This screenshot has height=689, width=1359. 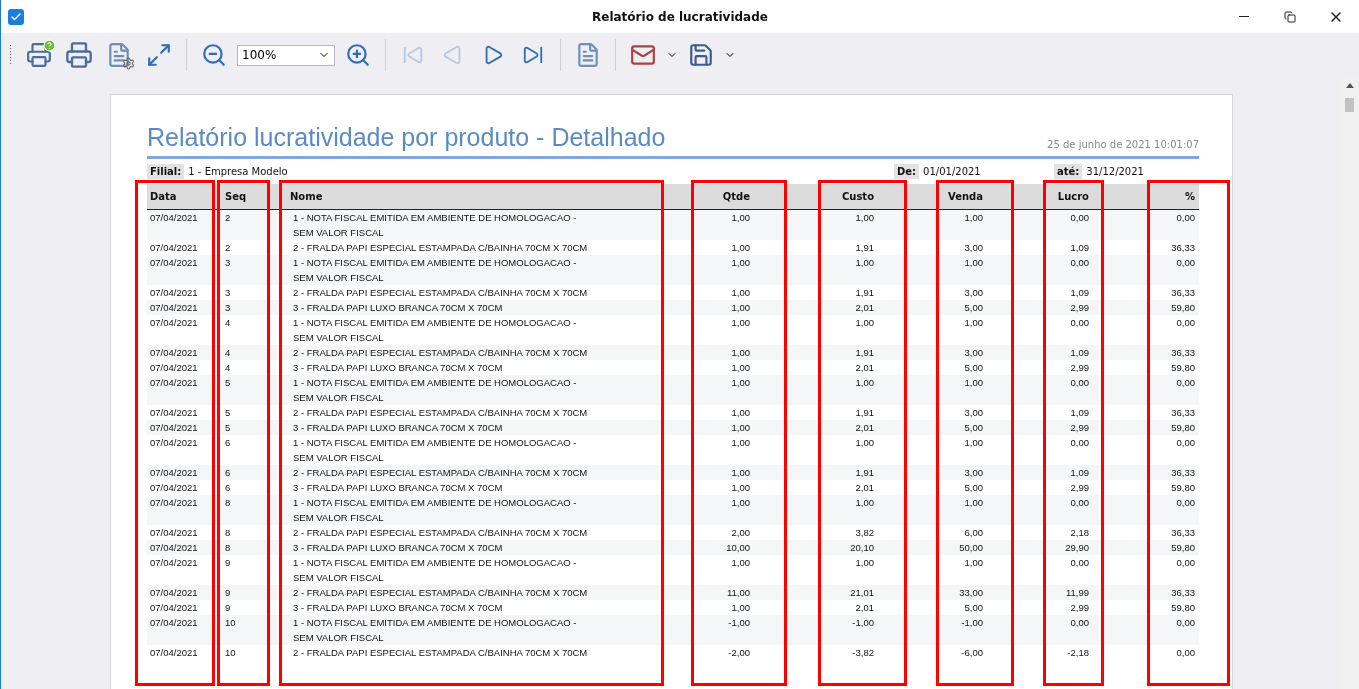 What do you see at coordinates (862, 548) in the screenshot?
I see `table-cell-text: 20,10` at bounding box center [862, 548].